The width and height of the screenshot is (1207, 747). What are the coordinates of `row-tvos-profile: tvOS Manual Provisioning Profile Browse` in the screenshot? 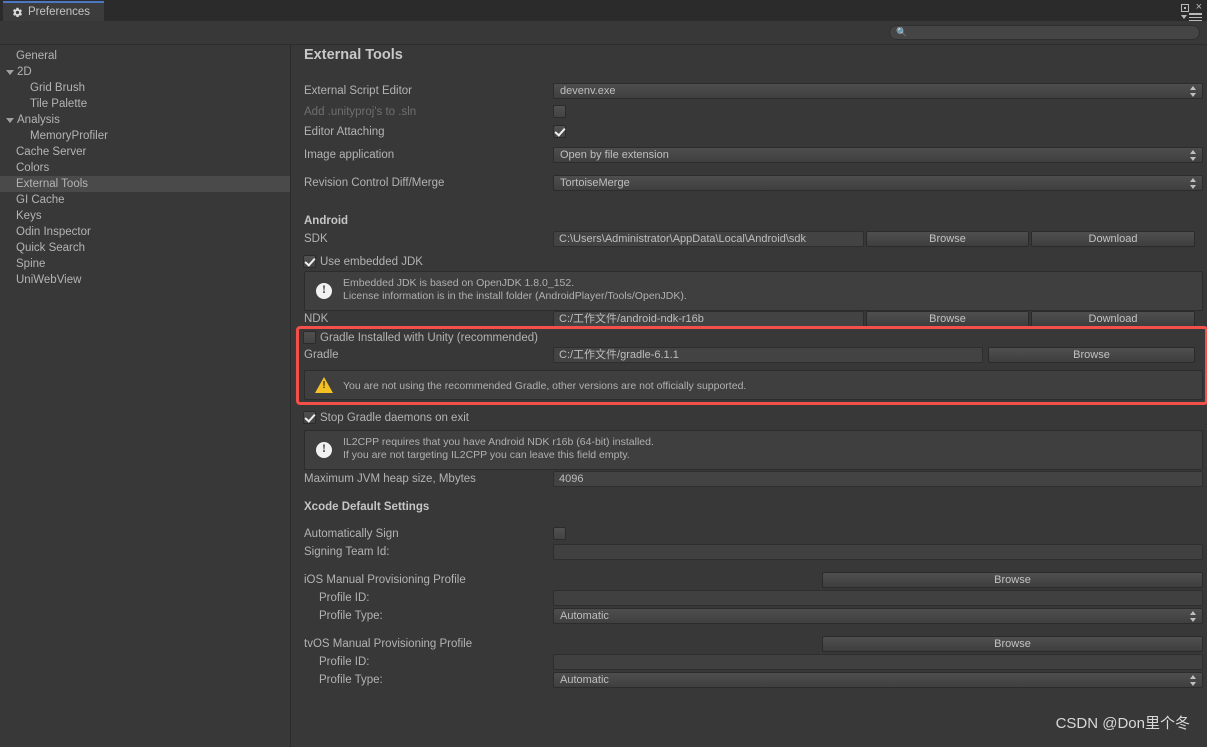 It's located at (749, 644).